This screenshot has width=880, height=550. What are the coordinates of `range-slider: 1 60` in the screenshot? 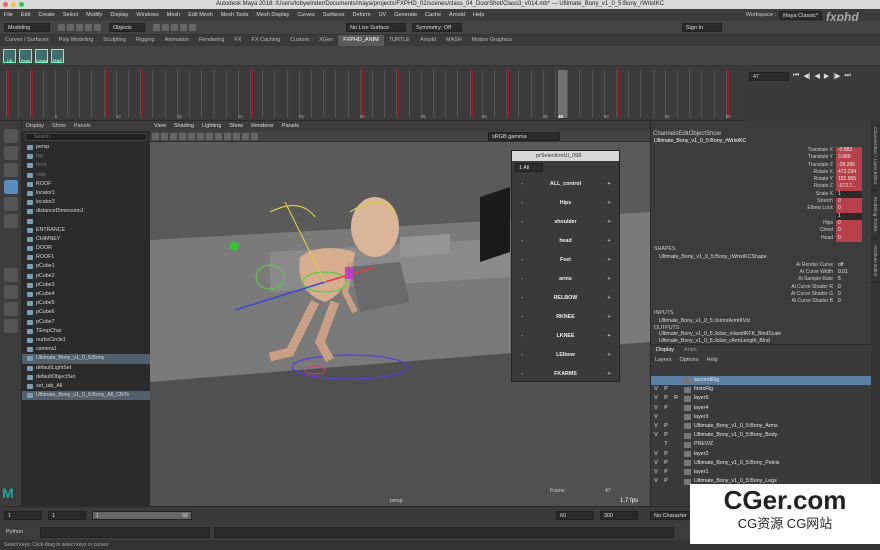 It's located at (142, 515).